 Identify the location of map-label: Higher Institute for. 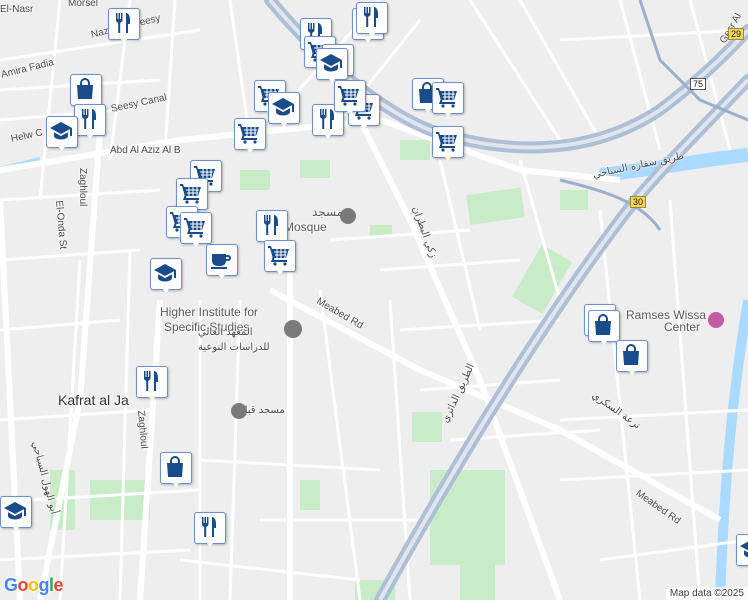
(209, 312).